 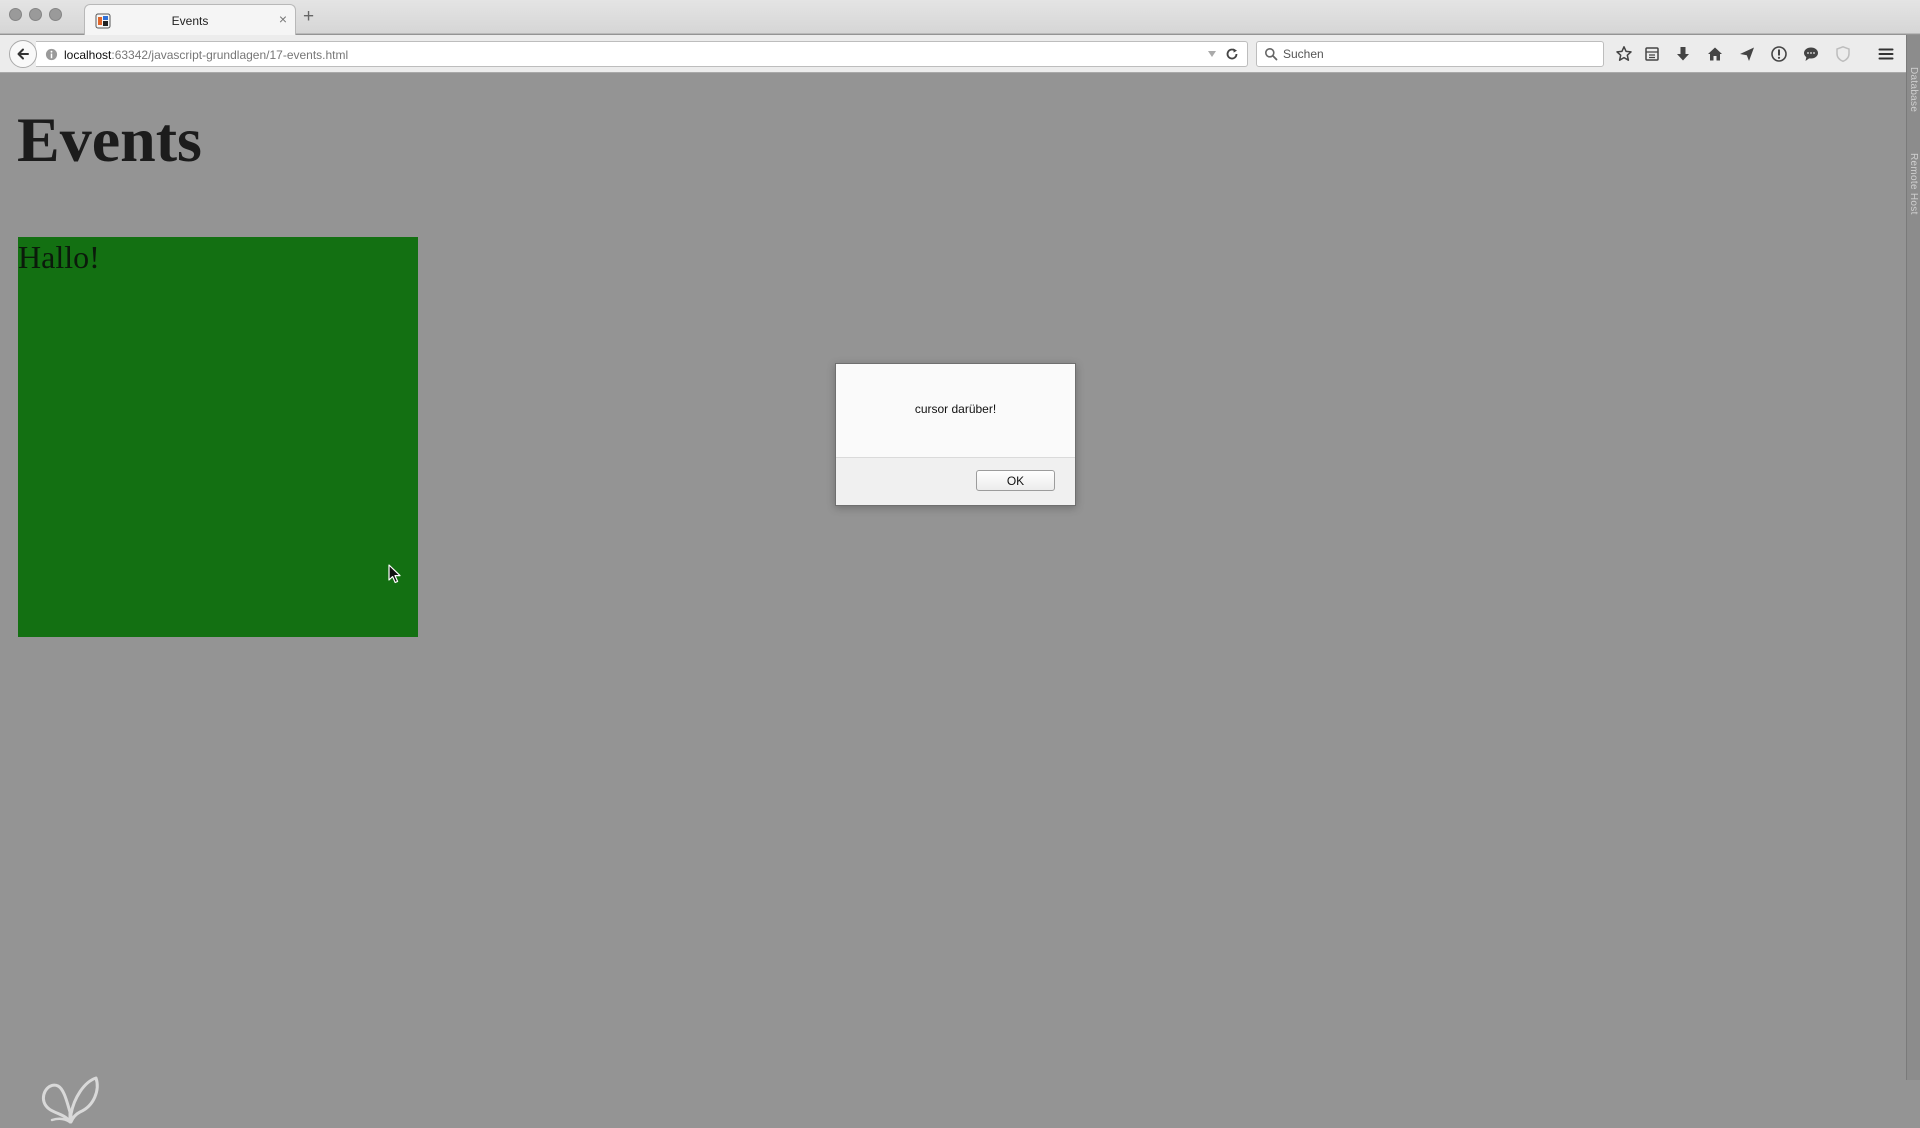 I want to click on alert-body: cursor darüber!, so click(x=955, y=411).